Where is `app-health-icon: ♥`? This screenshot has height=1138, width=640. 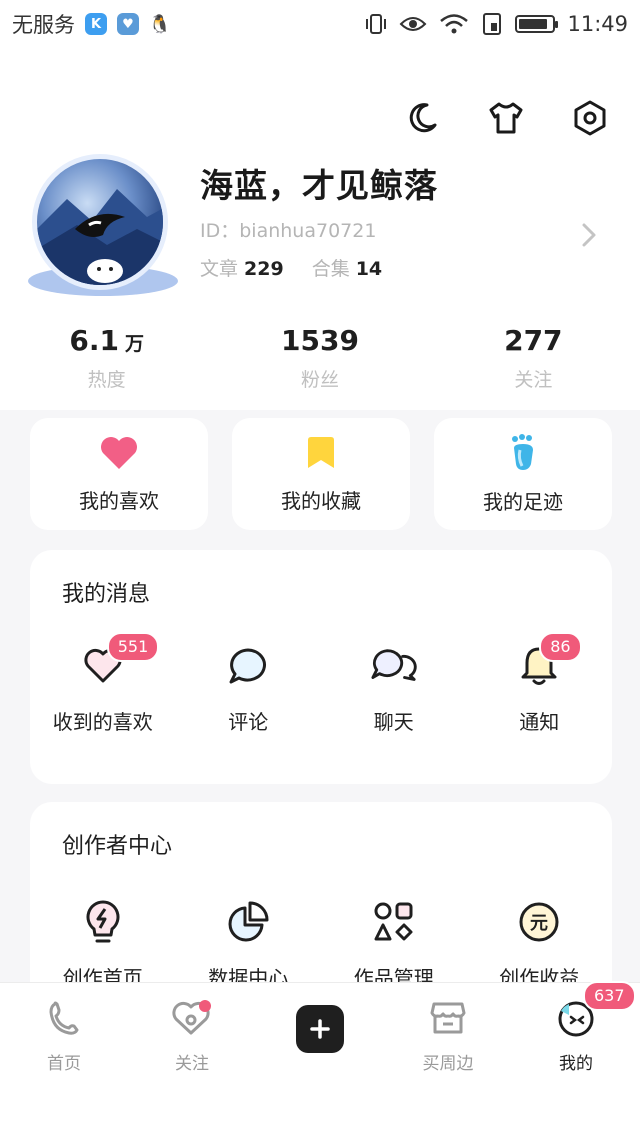
app-health-icon: ♥ is located at coordinates (128, 24).